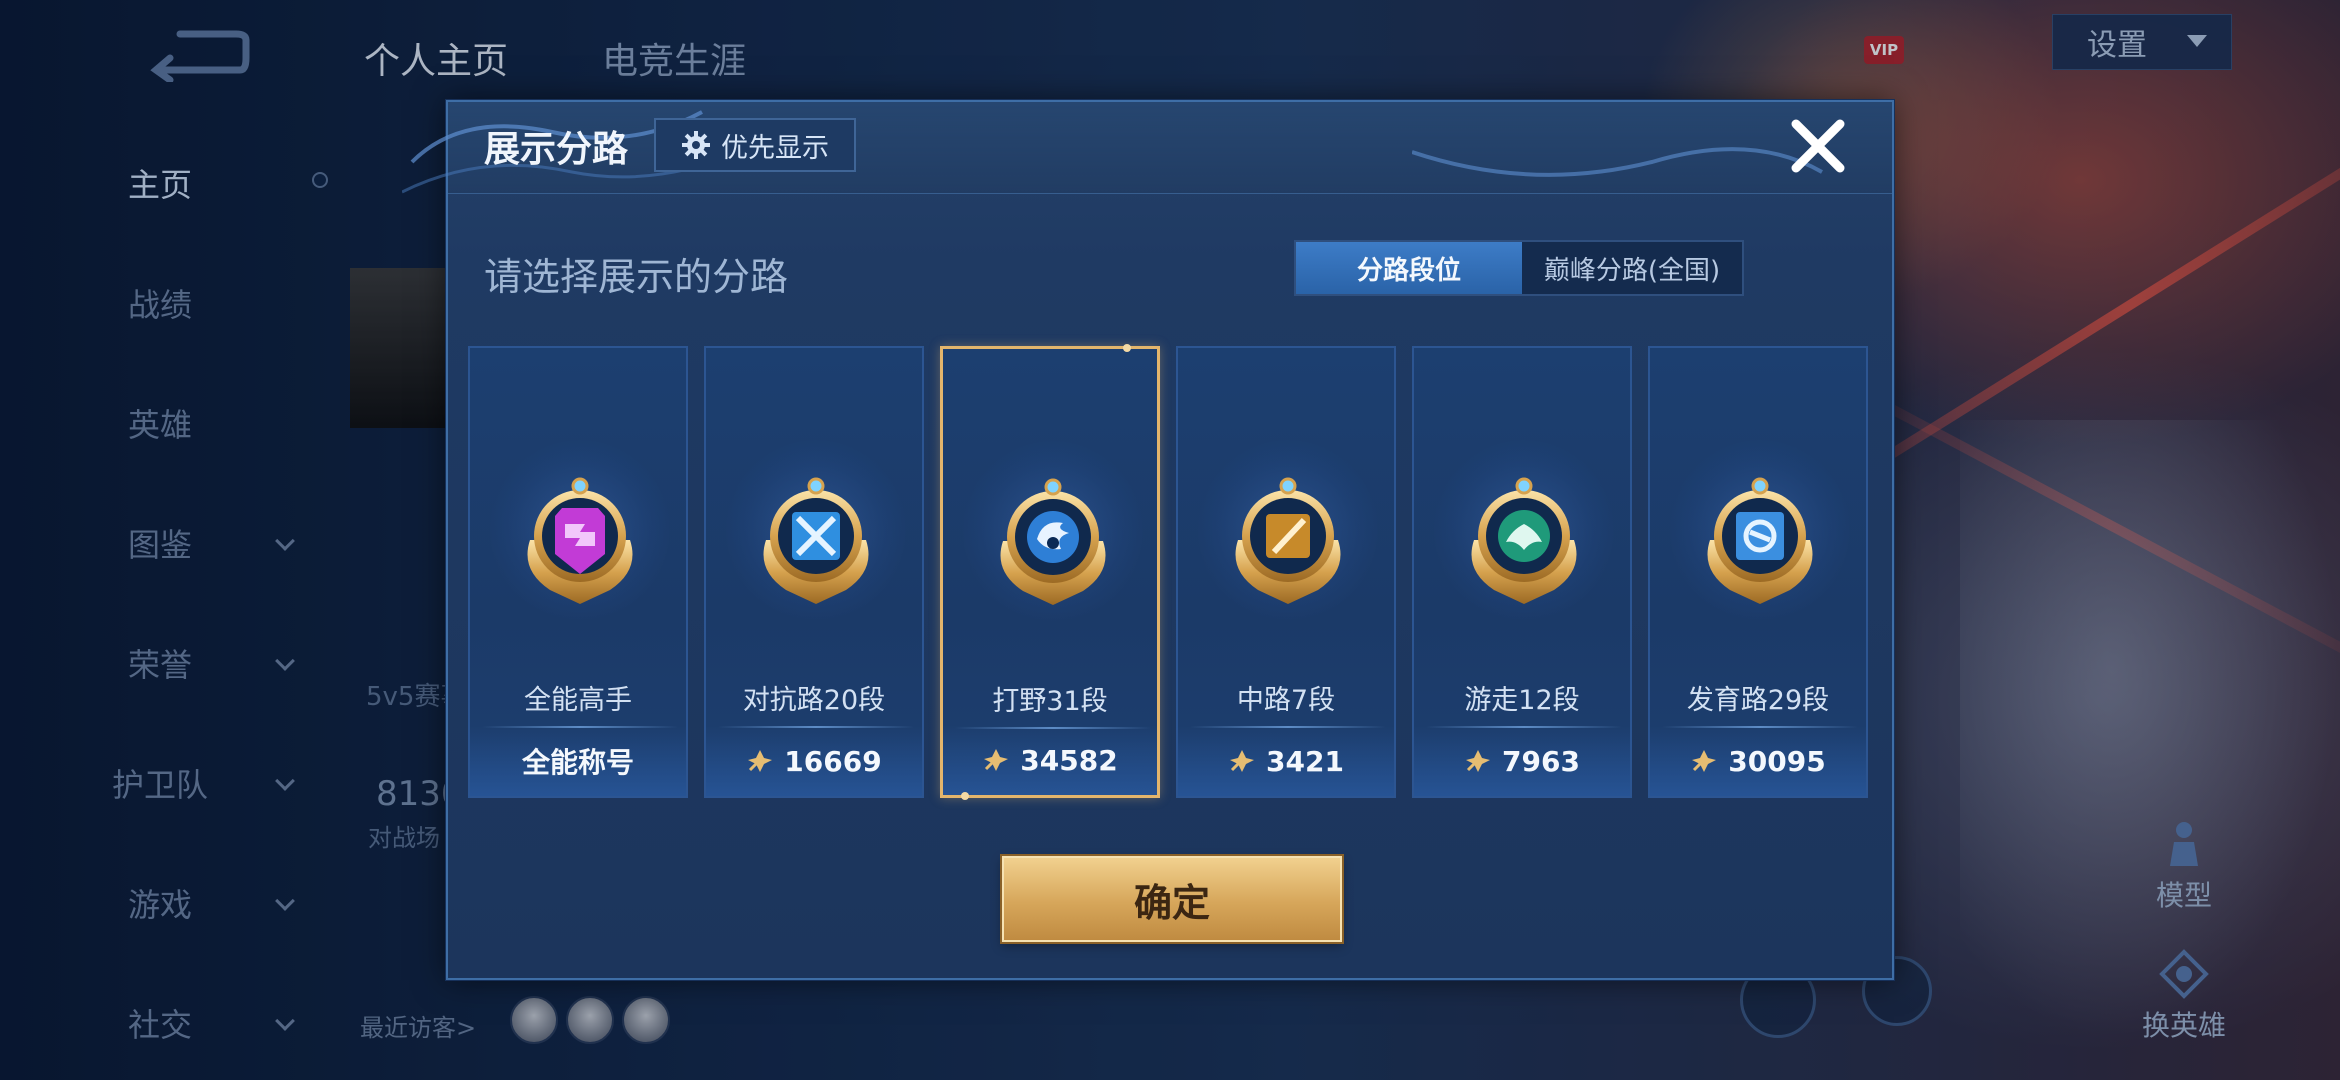 This screenshot has height=1080, width=2340. I want to click on lane-card: 游走12段 7963, so click(1522, 572).